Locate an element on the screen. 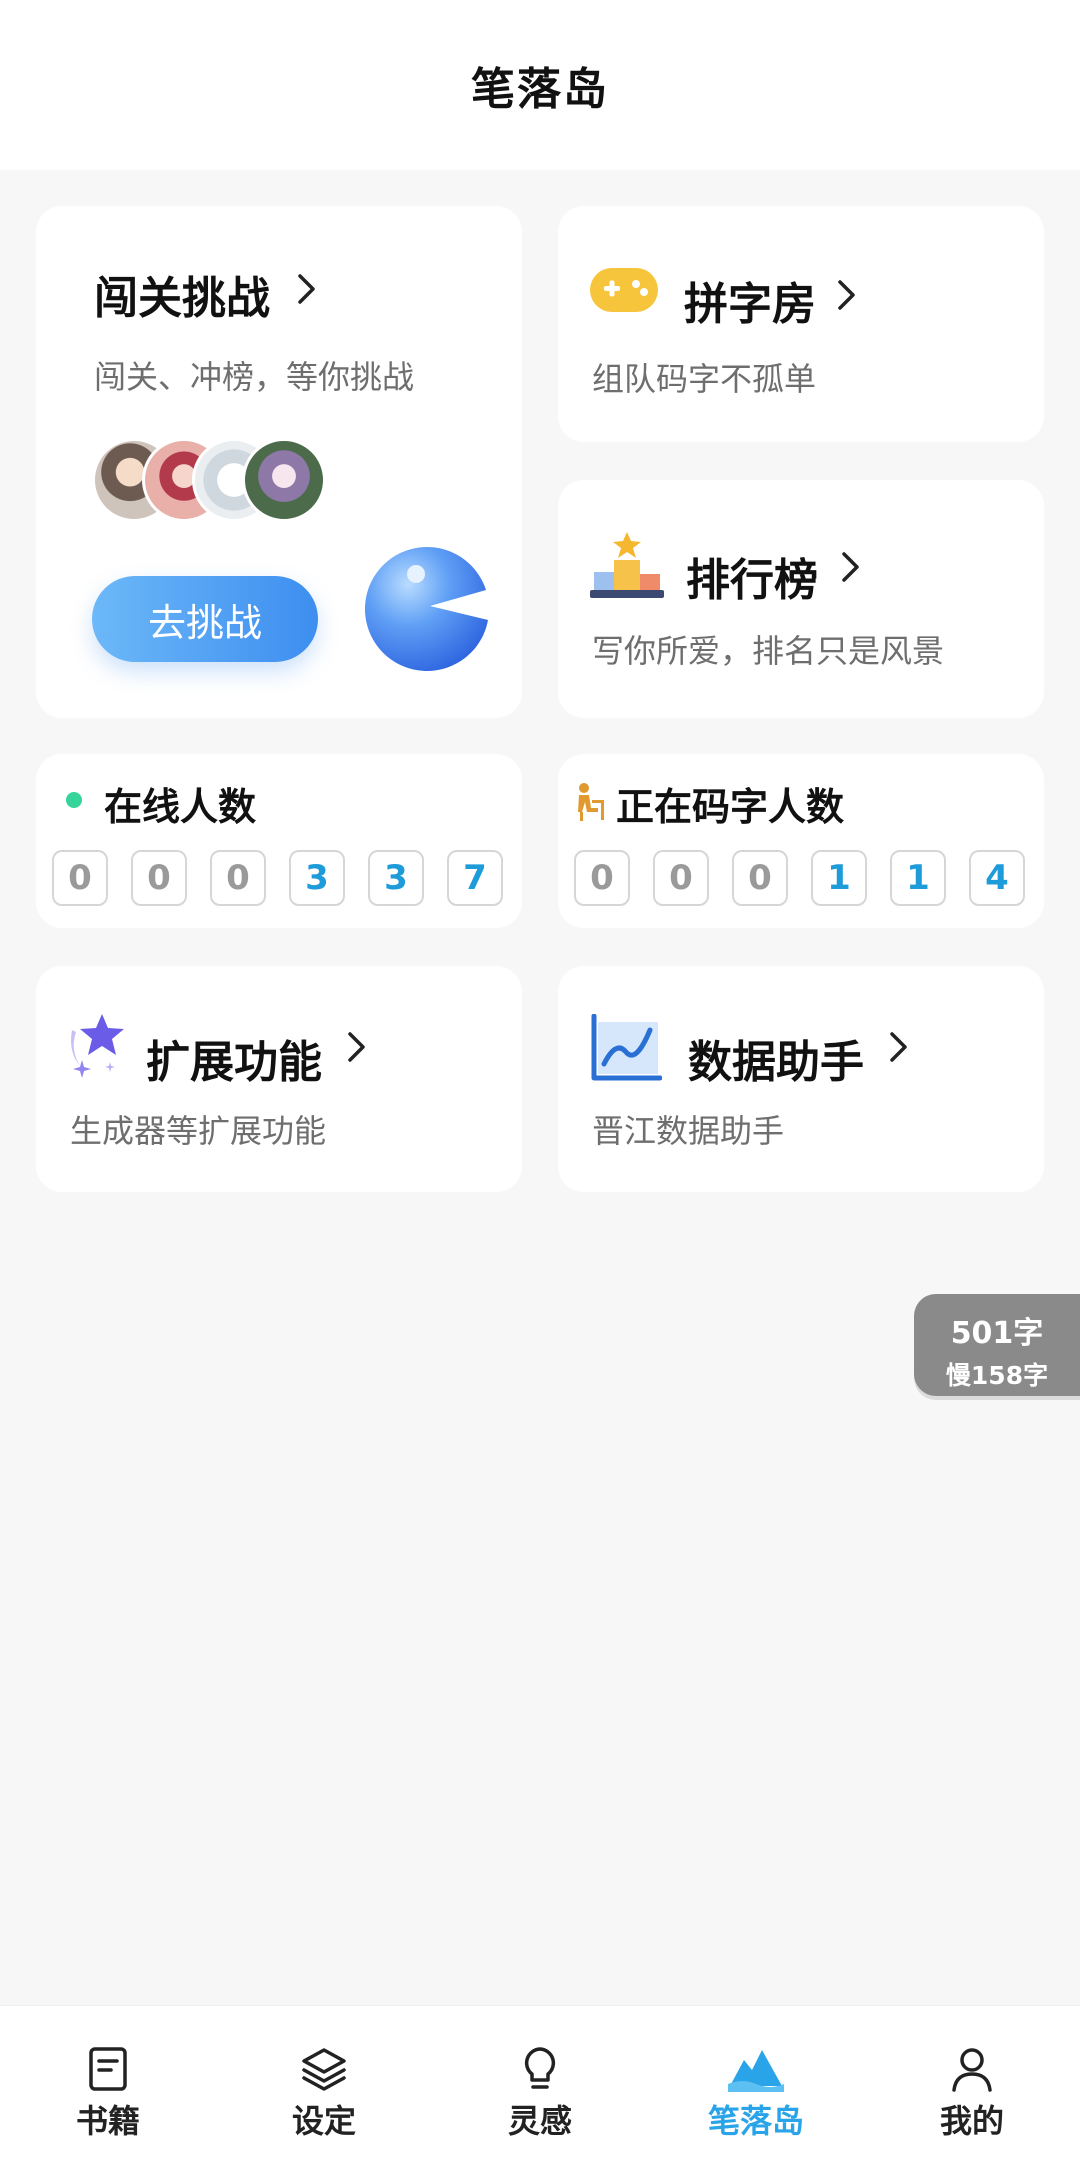 The width and height of the screenshot is (1080, 2177). digit: 7 is located at coordinates (475, 878).